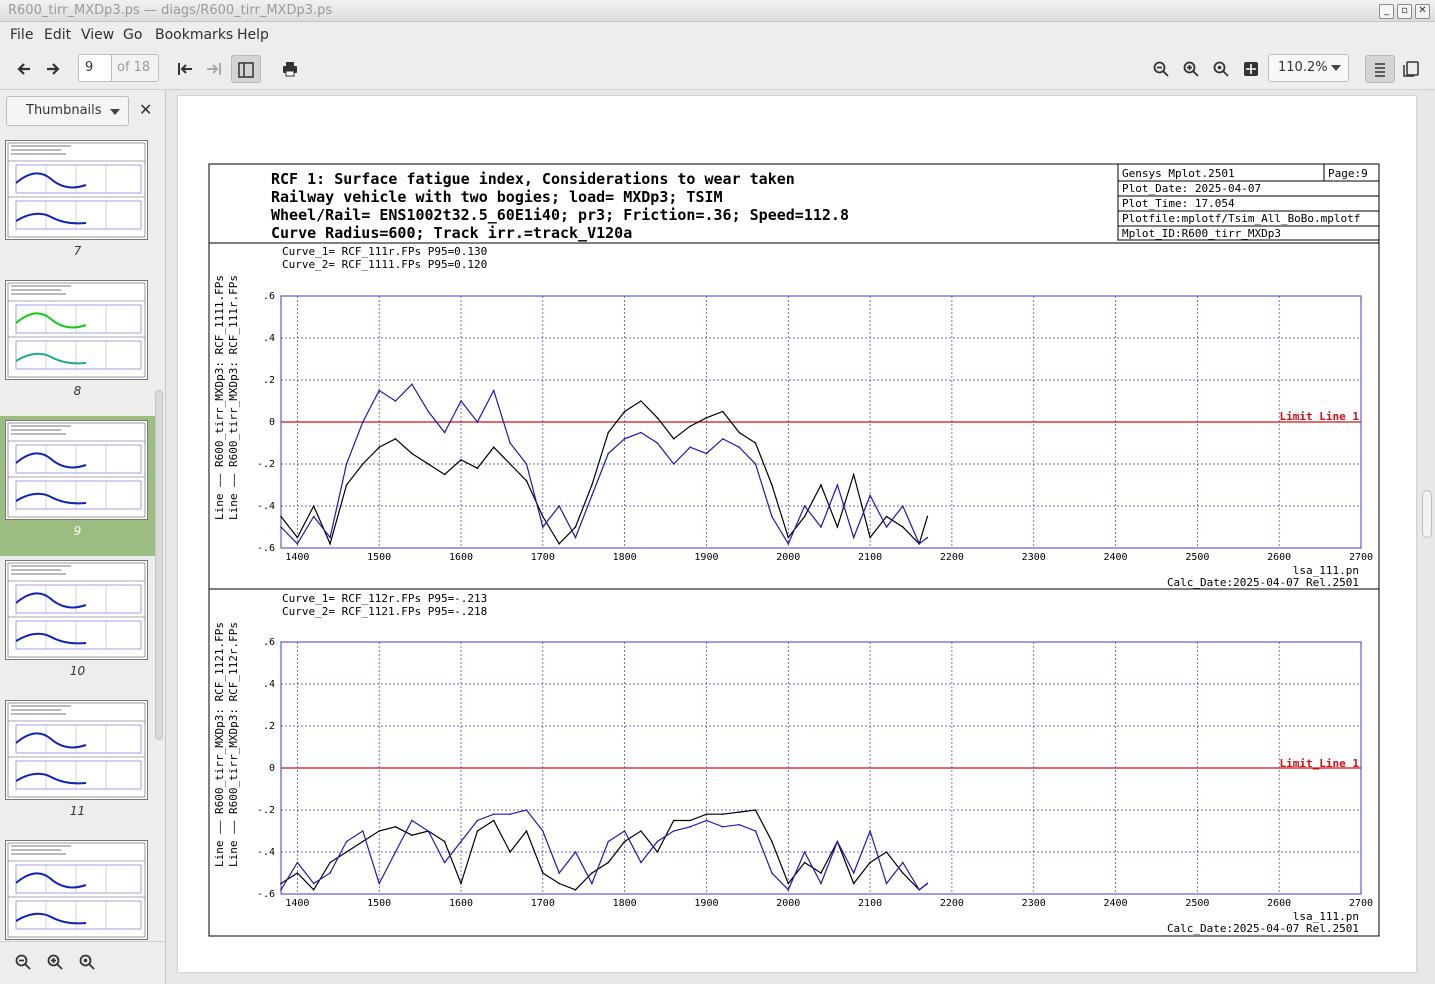 Image resolution: width=1435 pixels, height=984 pixels. I want to click on y-tick-label: 0, so click(272, 768).